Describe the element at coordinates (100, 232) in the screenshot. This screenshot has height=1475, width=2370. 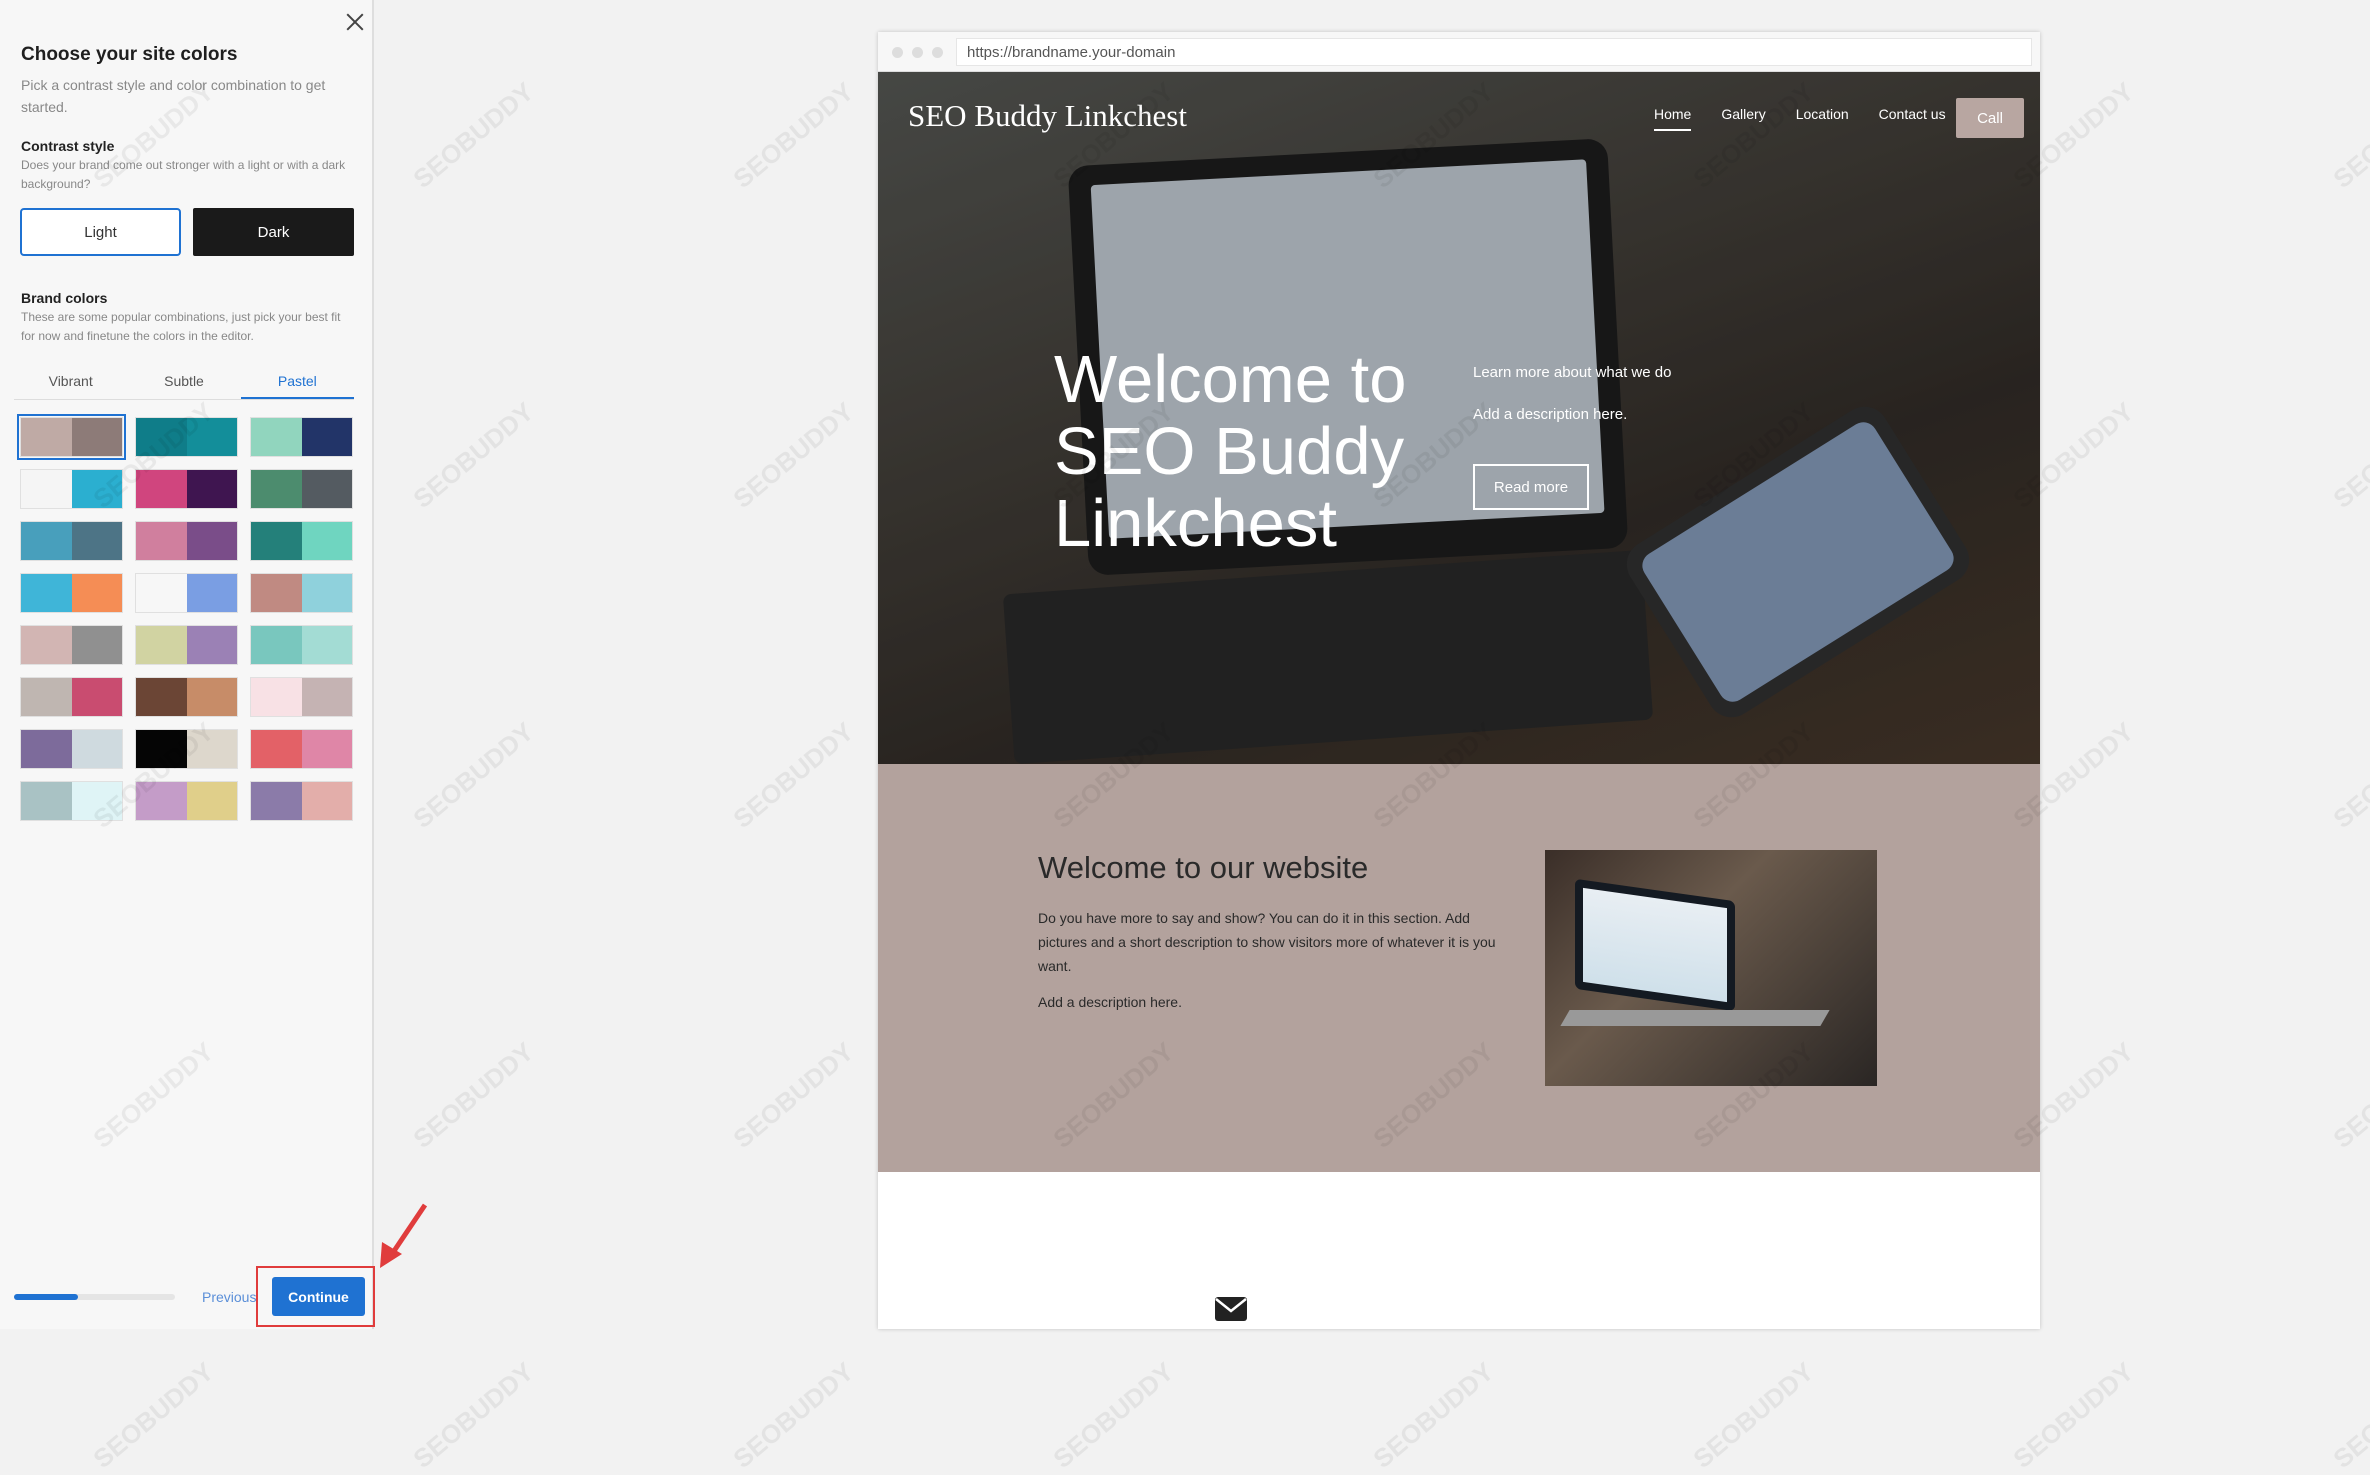
I see `light-contrast-button: Light` at that location.